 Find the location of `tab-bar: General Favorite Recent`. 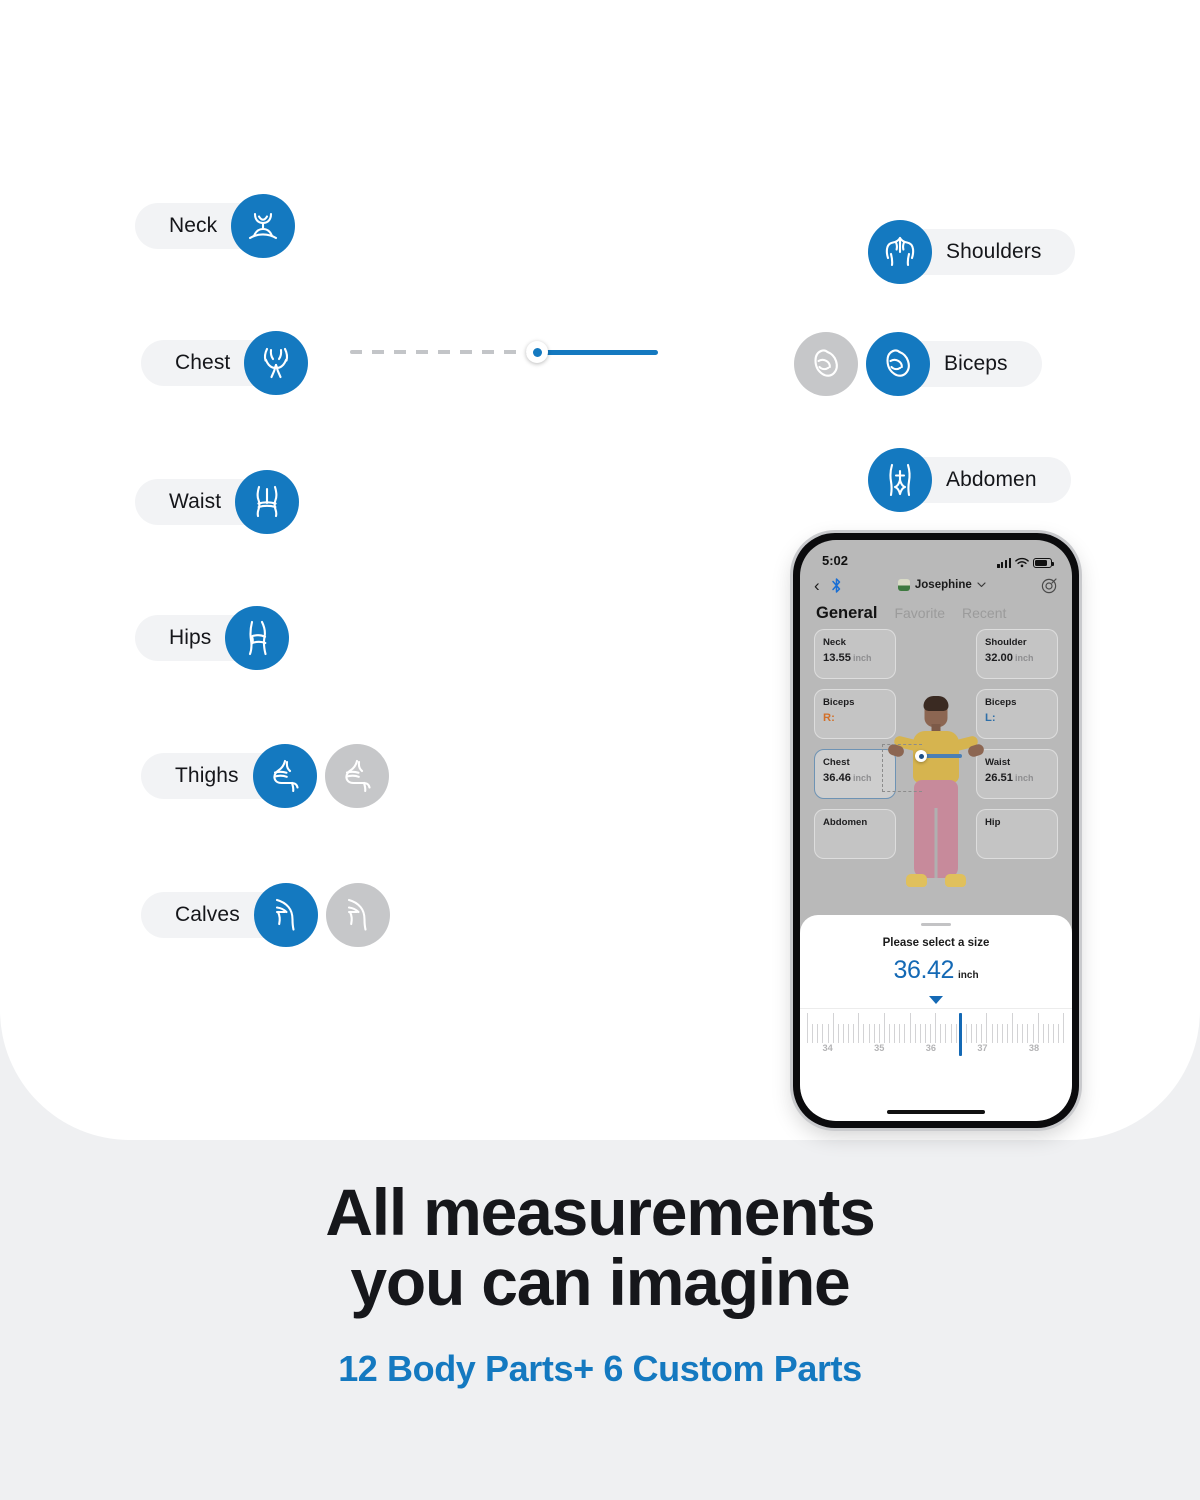

tab-bar: General Favorite Recent is located at coordinates (936, 614).